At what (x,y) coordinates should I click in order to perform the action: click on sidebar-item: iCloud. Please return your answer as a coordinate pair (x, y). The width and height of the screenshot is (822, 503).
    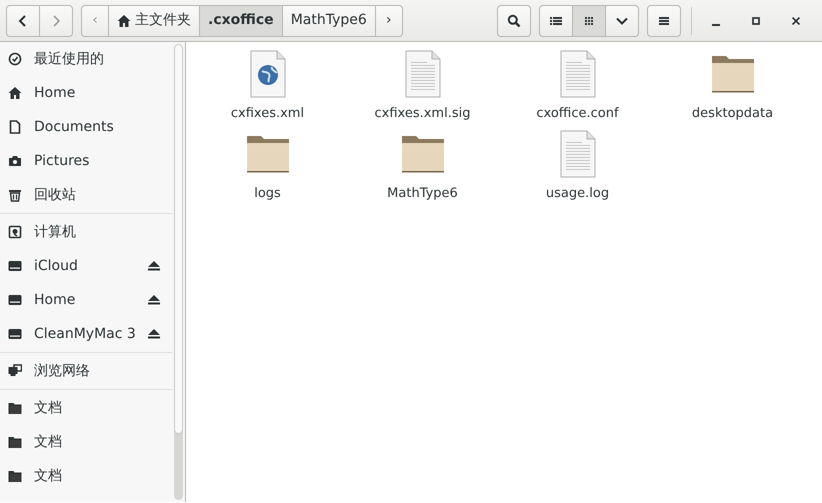
    Looking at the image, I should click on (86, 266).